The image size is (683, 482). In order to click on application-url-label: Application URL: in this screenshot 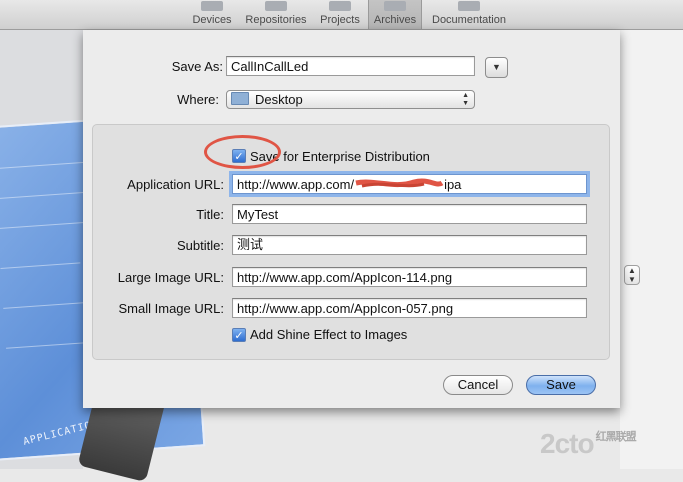, I will do `click(175, 184)`.